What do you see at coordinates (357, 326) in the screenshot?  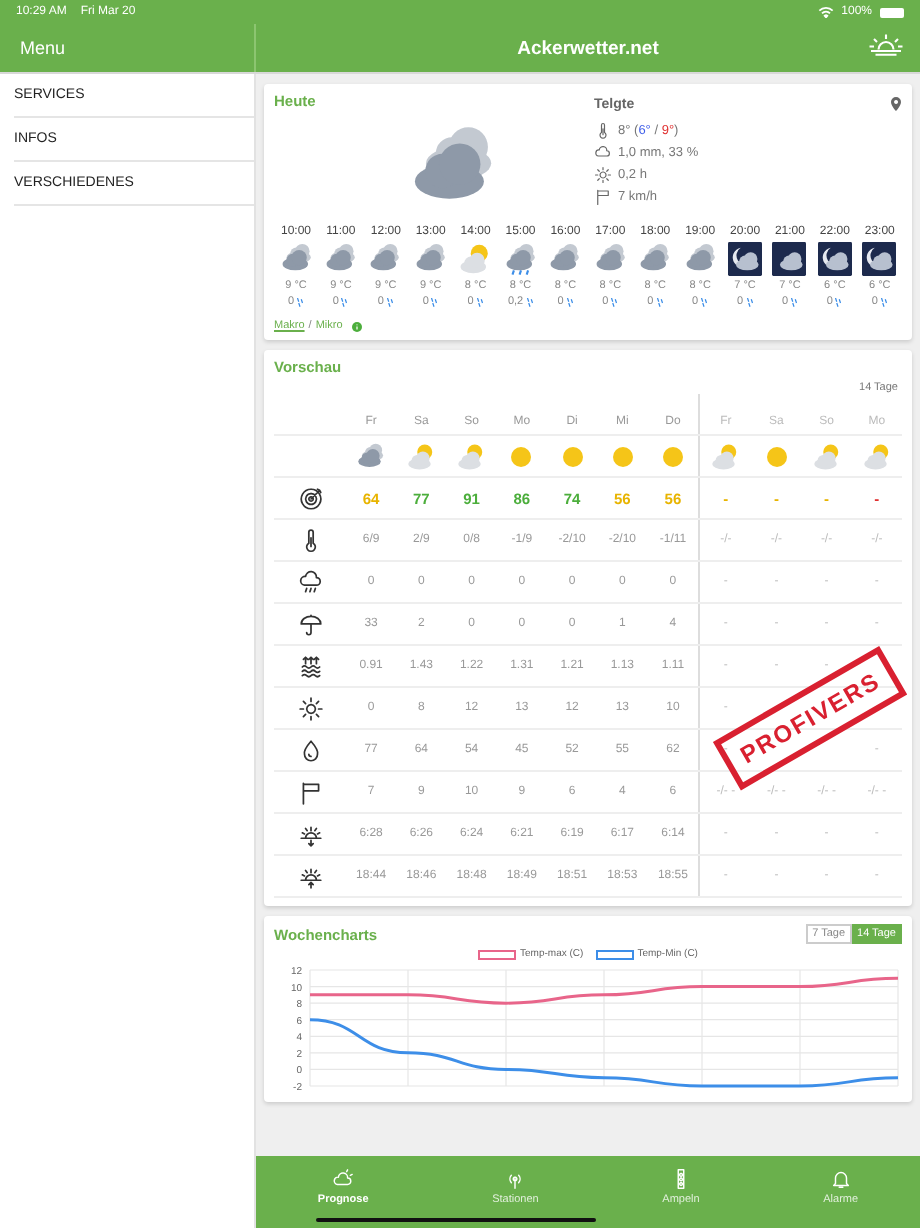 I see `info-icon` at bounding box center [357, 326].